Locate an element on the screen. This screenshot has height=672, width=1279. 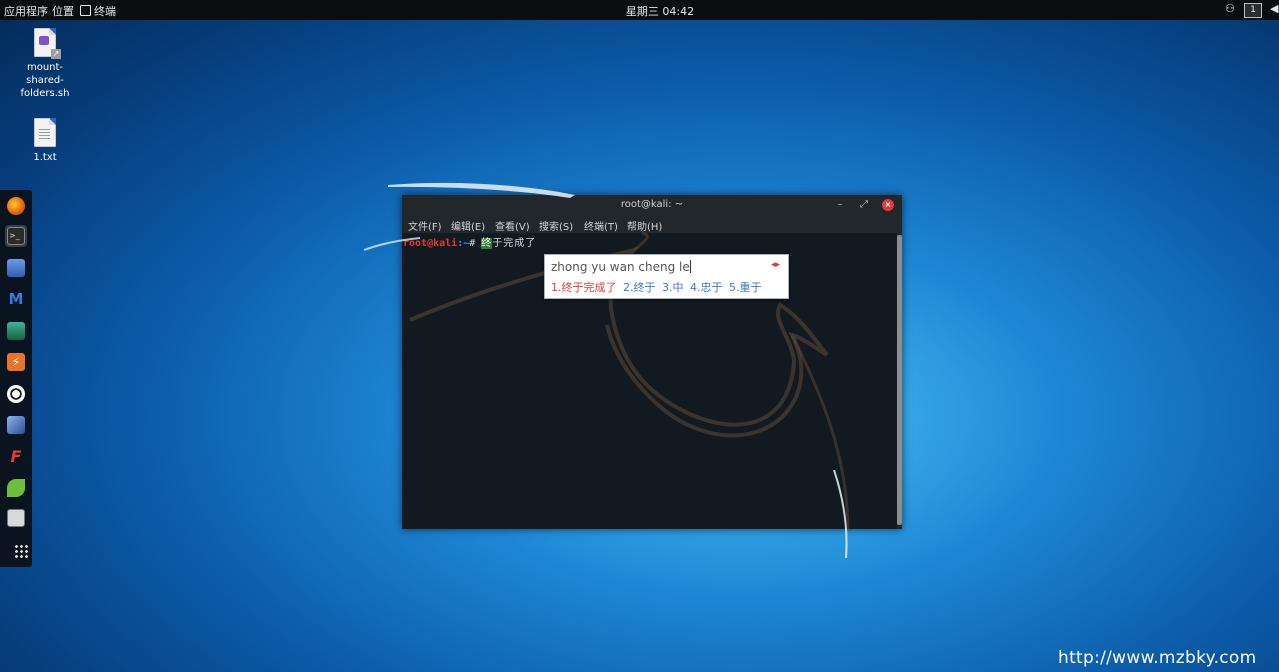
candidate-index: 5. is located at coordinates (734, 287).